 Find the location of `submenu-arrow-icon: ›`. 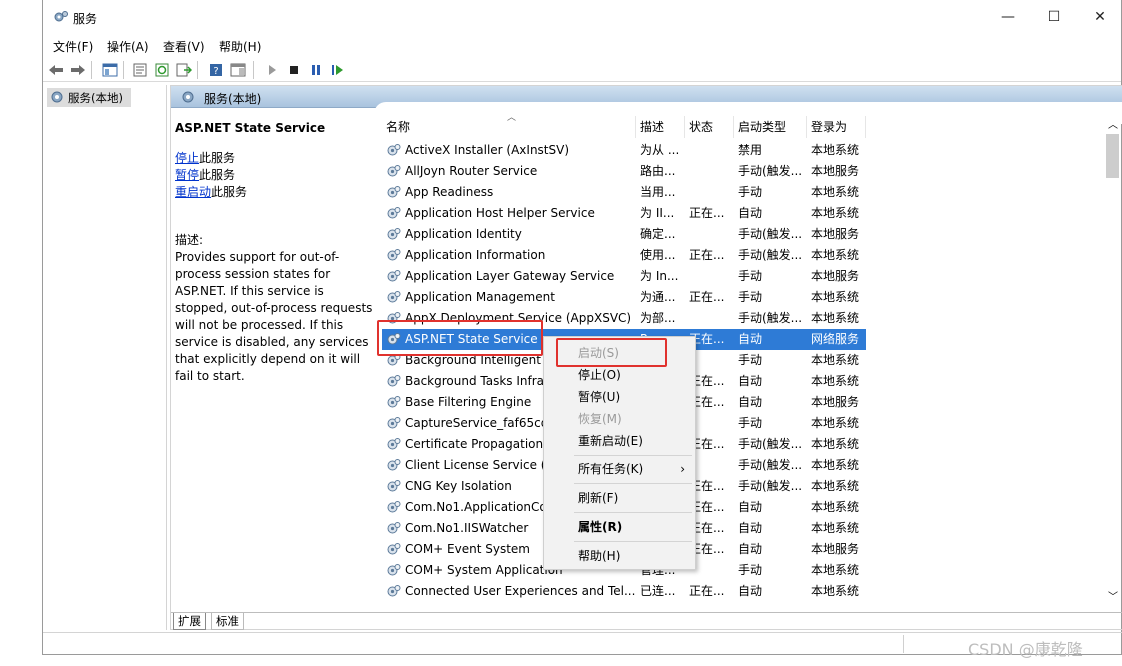

submenu-arrow-icon: › is located at coordinates (682, 469).